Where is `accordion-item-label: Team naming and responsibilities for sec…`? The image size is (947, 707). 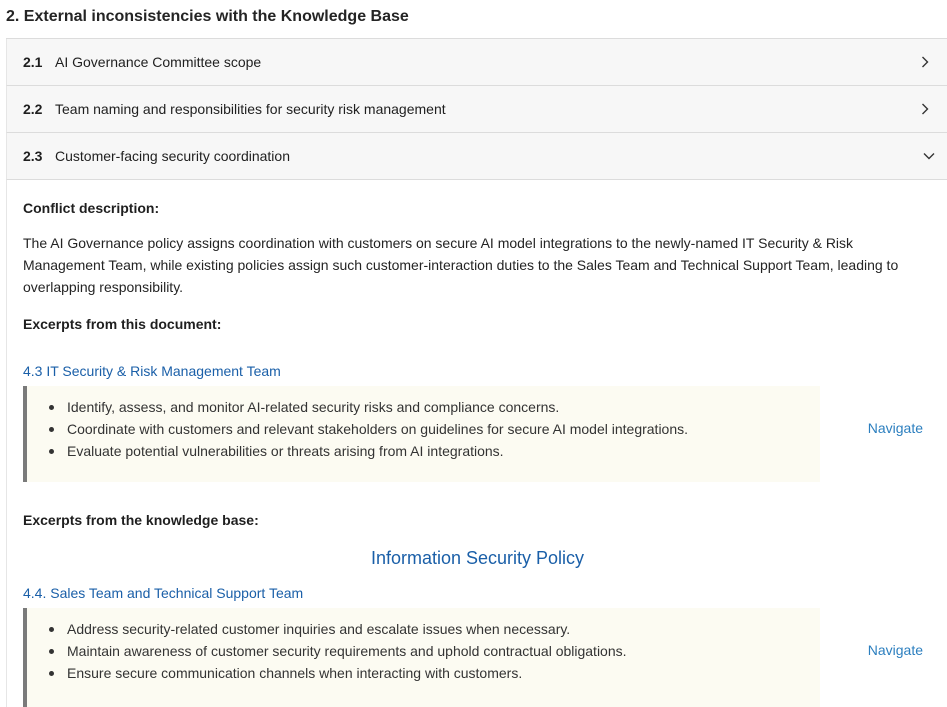 accordion-item-label: Team naming and responsibilities for sec… is located at coordinates (250, 109).